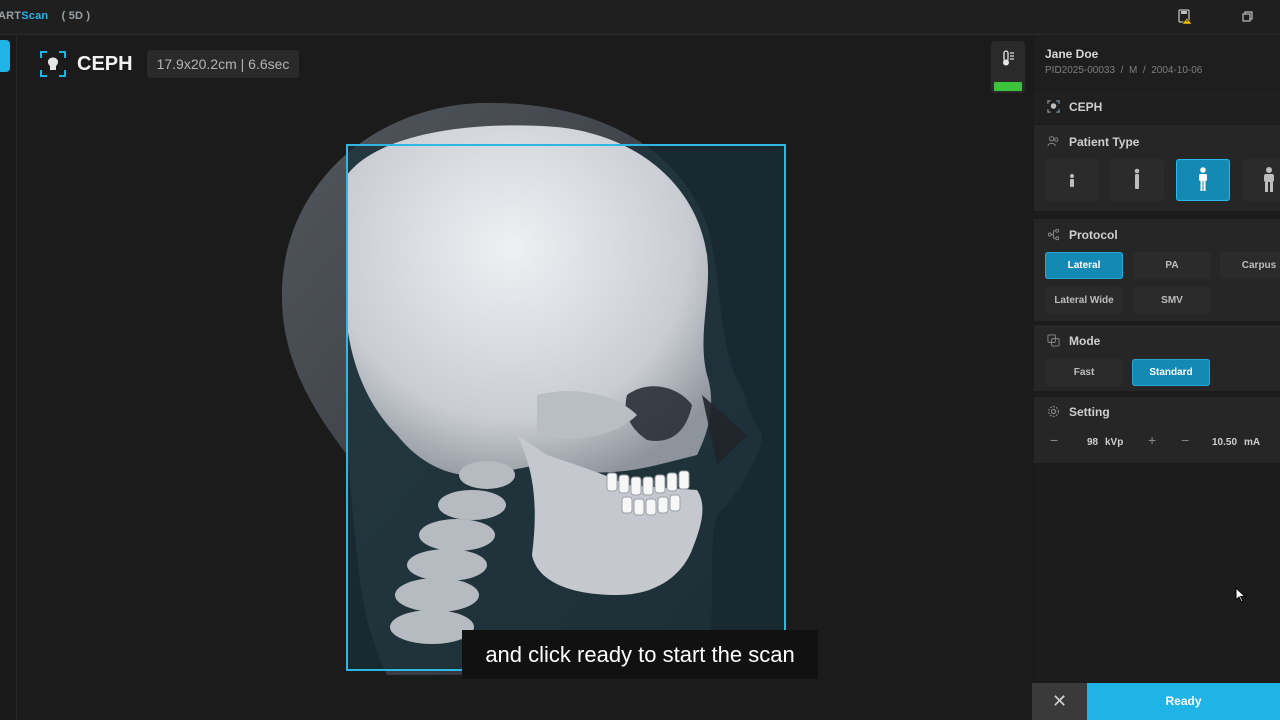  What do you see at coordinates (1104, 142) in the screenshot?
I see `patient-type-title: Patient Type` at bounding box center [1104, 142].